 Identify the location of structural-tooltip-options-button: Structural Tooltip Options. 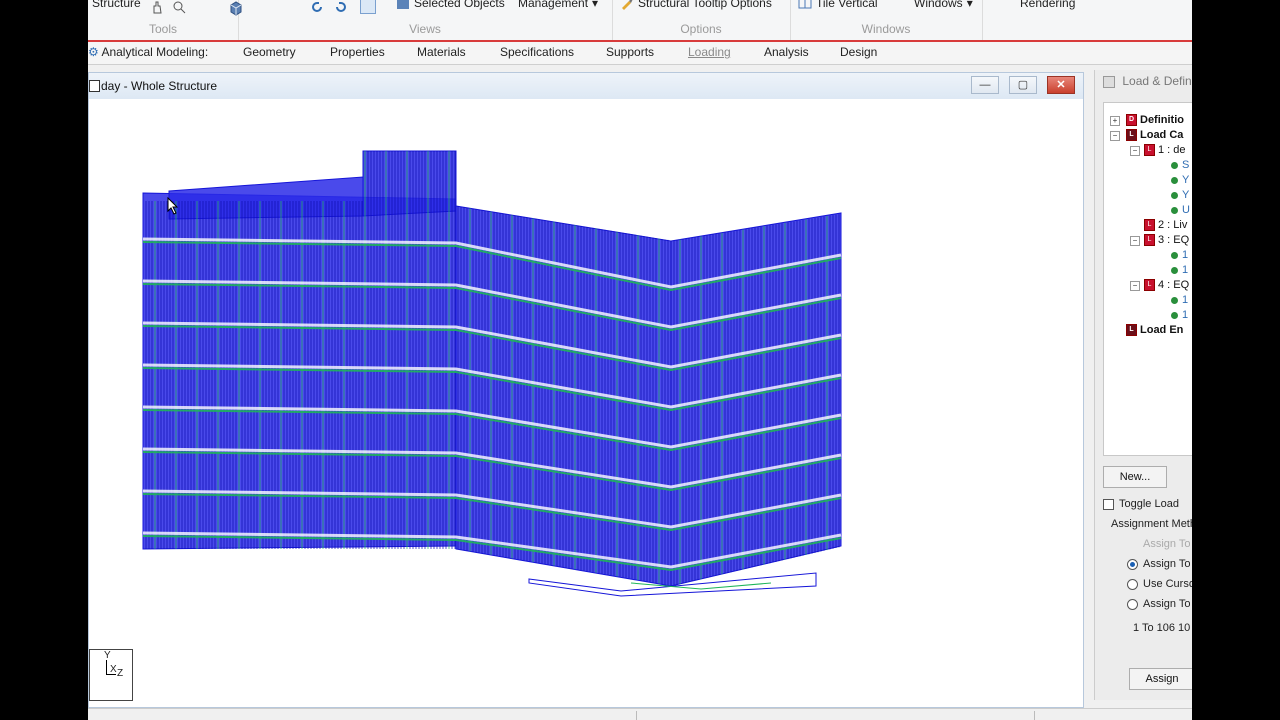
(696, 5).